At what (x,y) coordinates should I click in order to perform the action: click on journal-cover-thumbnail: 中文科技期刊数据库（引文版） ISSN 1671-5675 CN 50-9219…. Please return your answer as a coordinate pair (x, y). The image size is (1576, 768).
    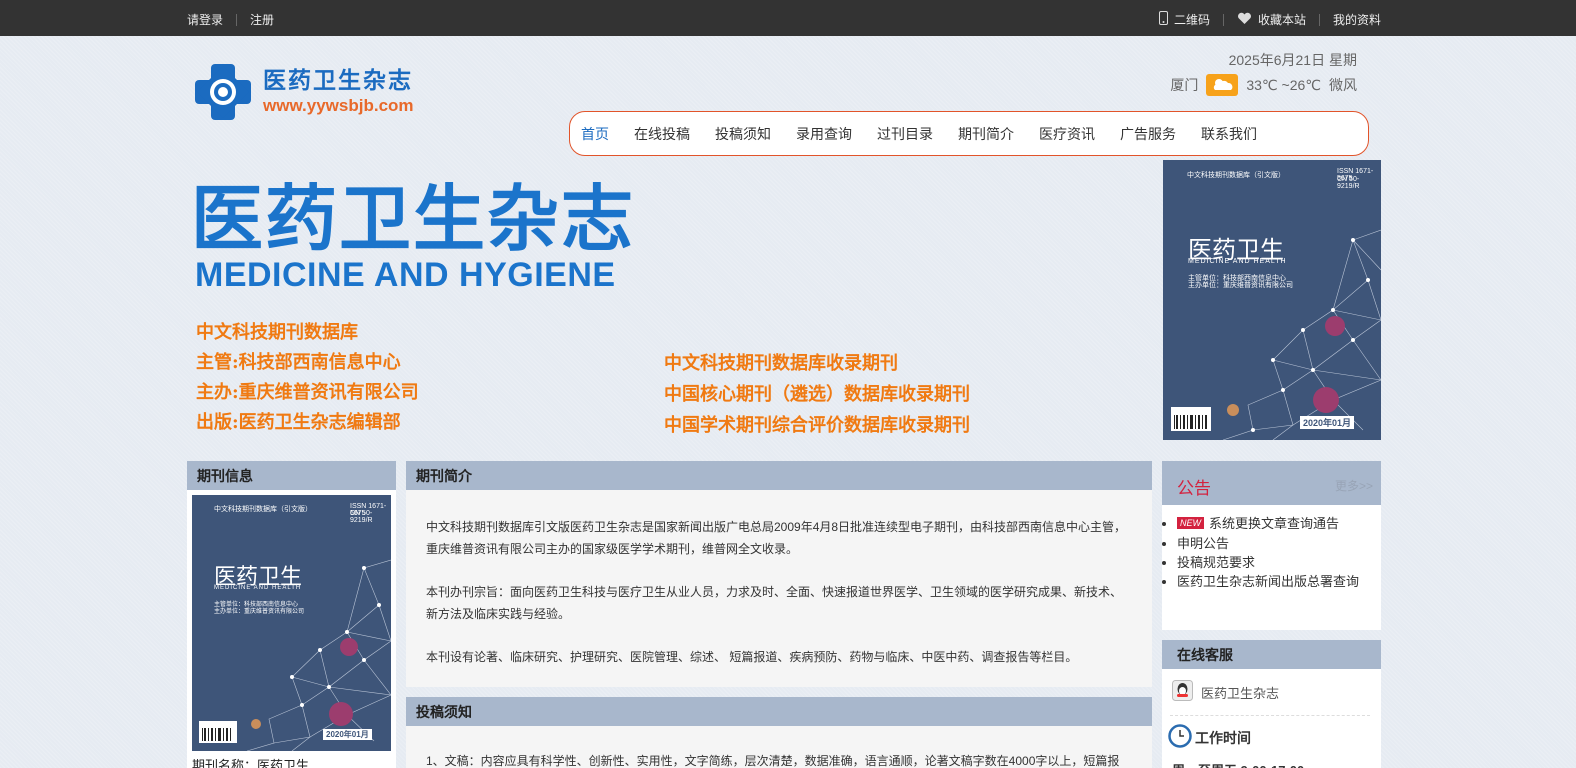
    Looking at the image, I should click on (291, 623).